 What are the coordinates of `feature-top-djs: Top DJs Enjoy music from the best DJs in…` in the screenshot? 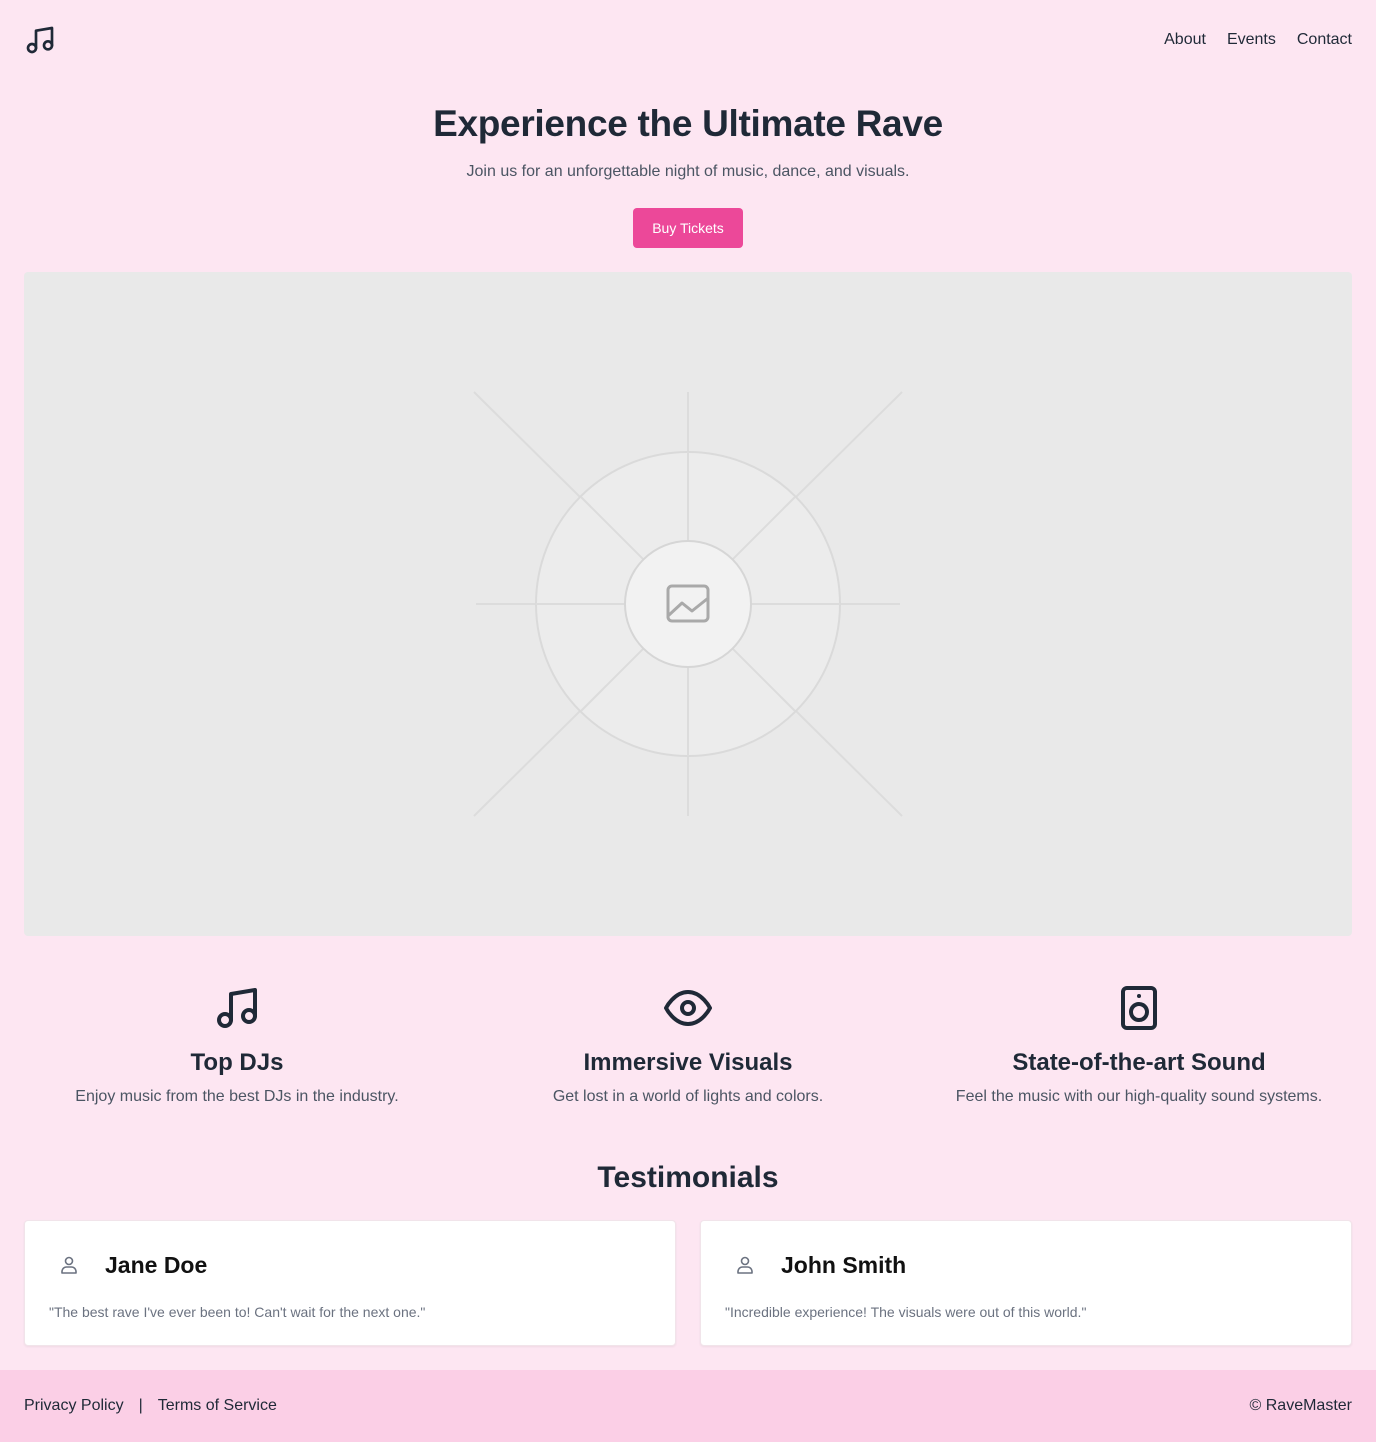 It's located at (237, 1046).